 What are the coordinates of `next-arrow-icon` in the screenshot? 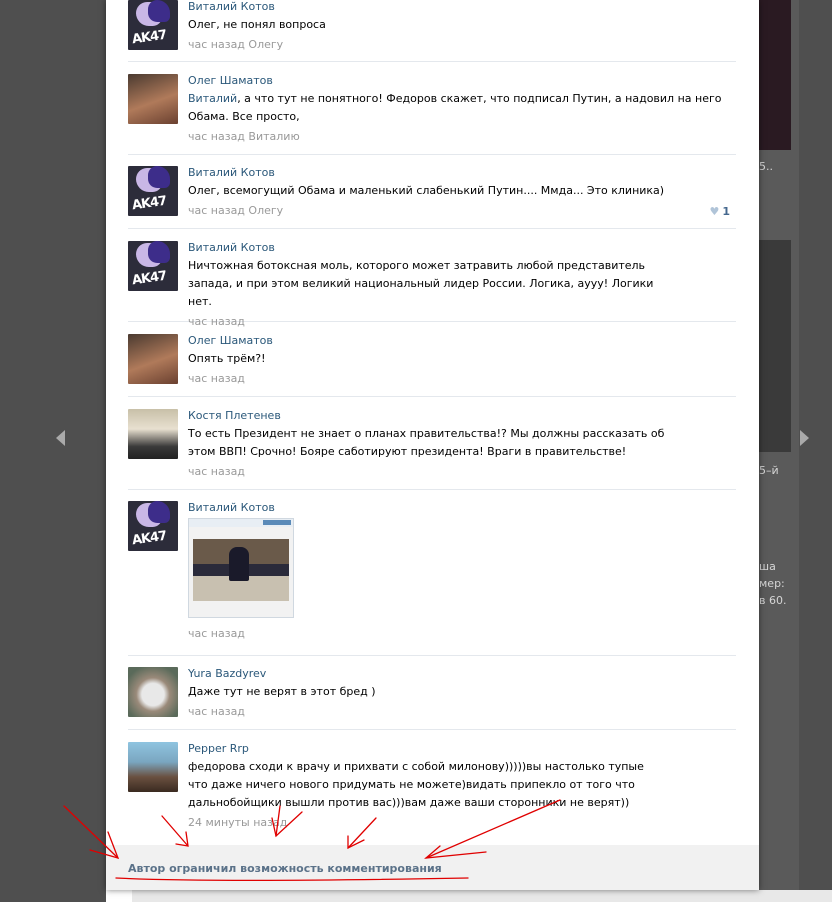 It's located at (804, 438).